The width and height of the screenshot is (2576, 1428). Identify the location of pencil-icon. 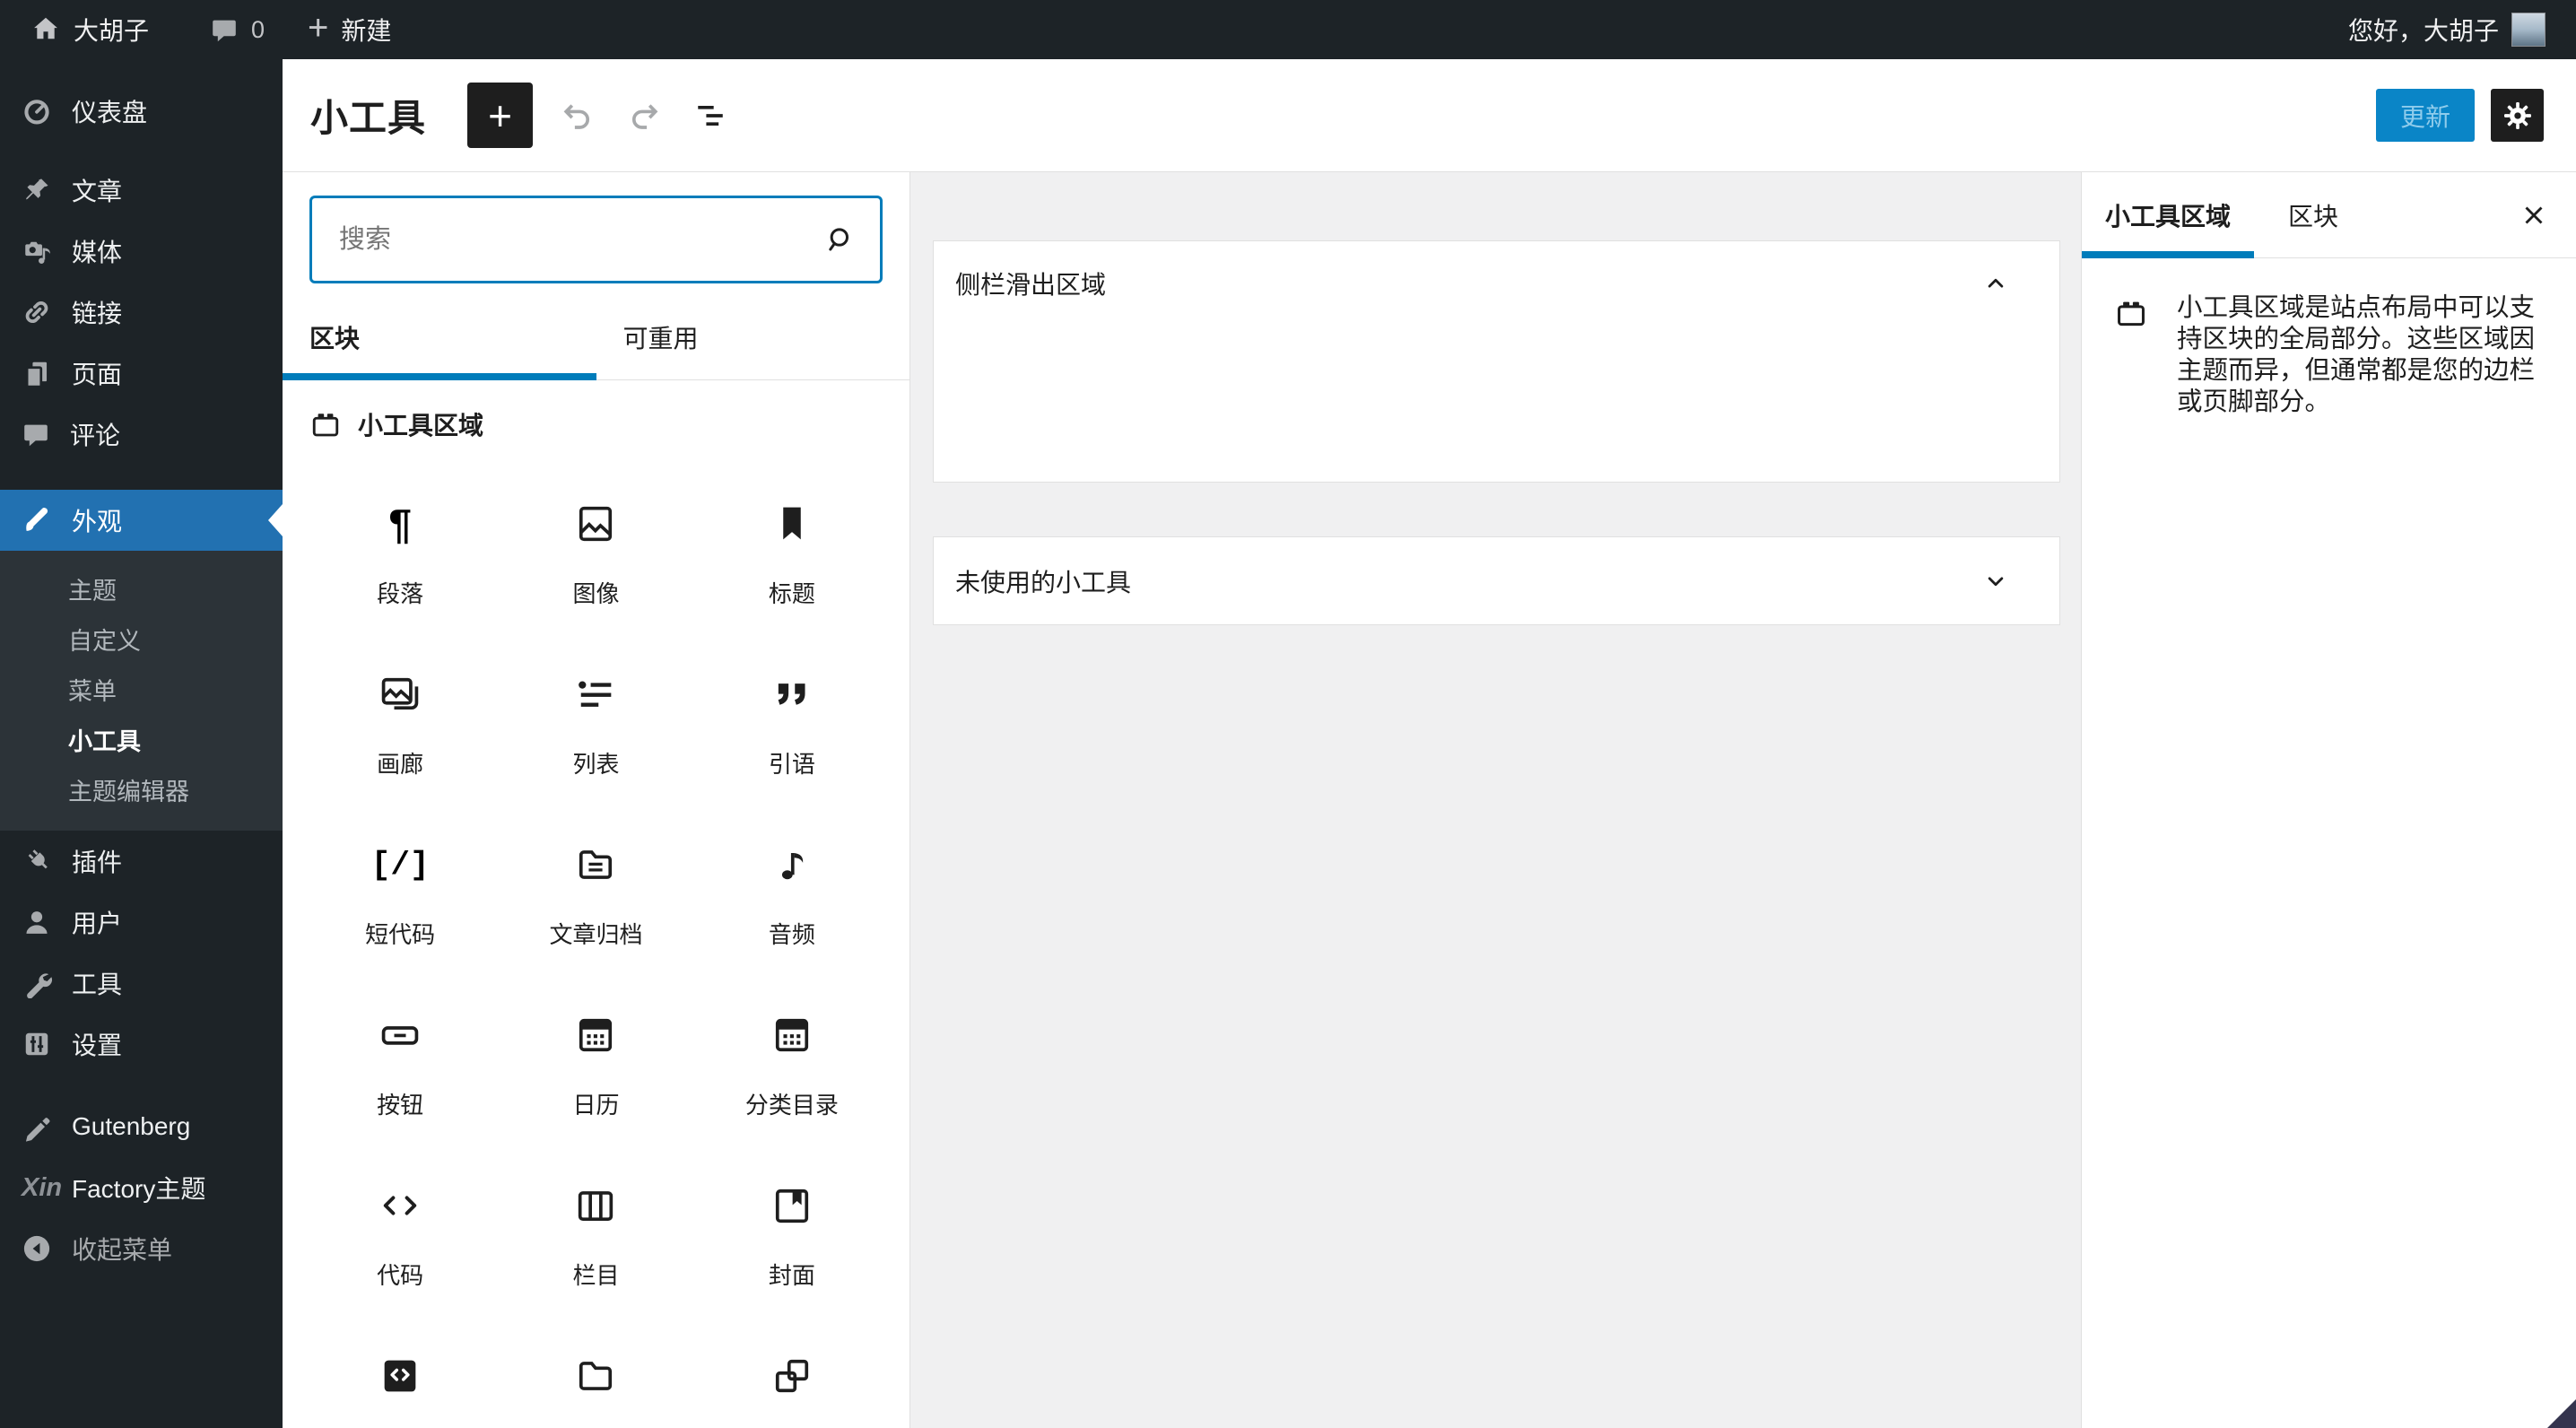
(37, 1127).